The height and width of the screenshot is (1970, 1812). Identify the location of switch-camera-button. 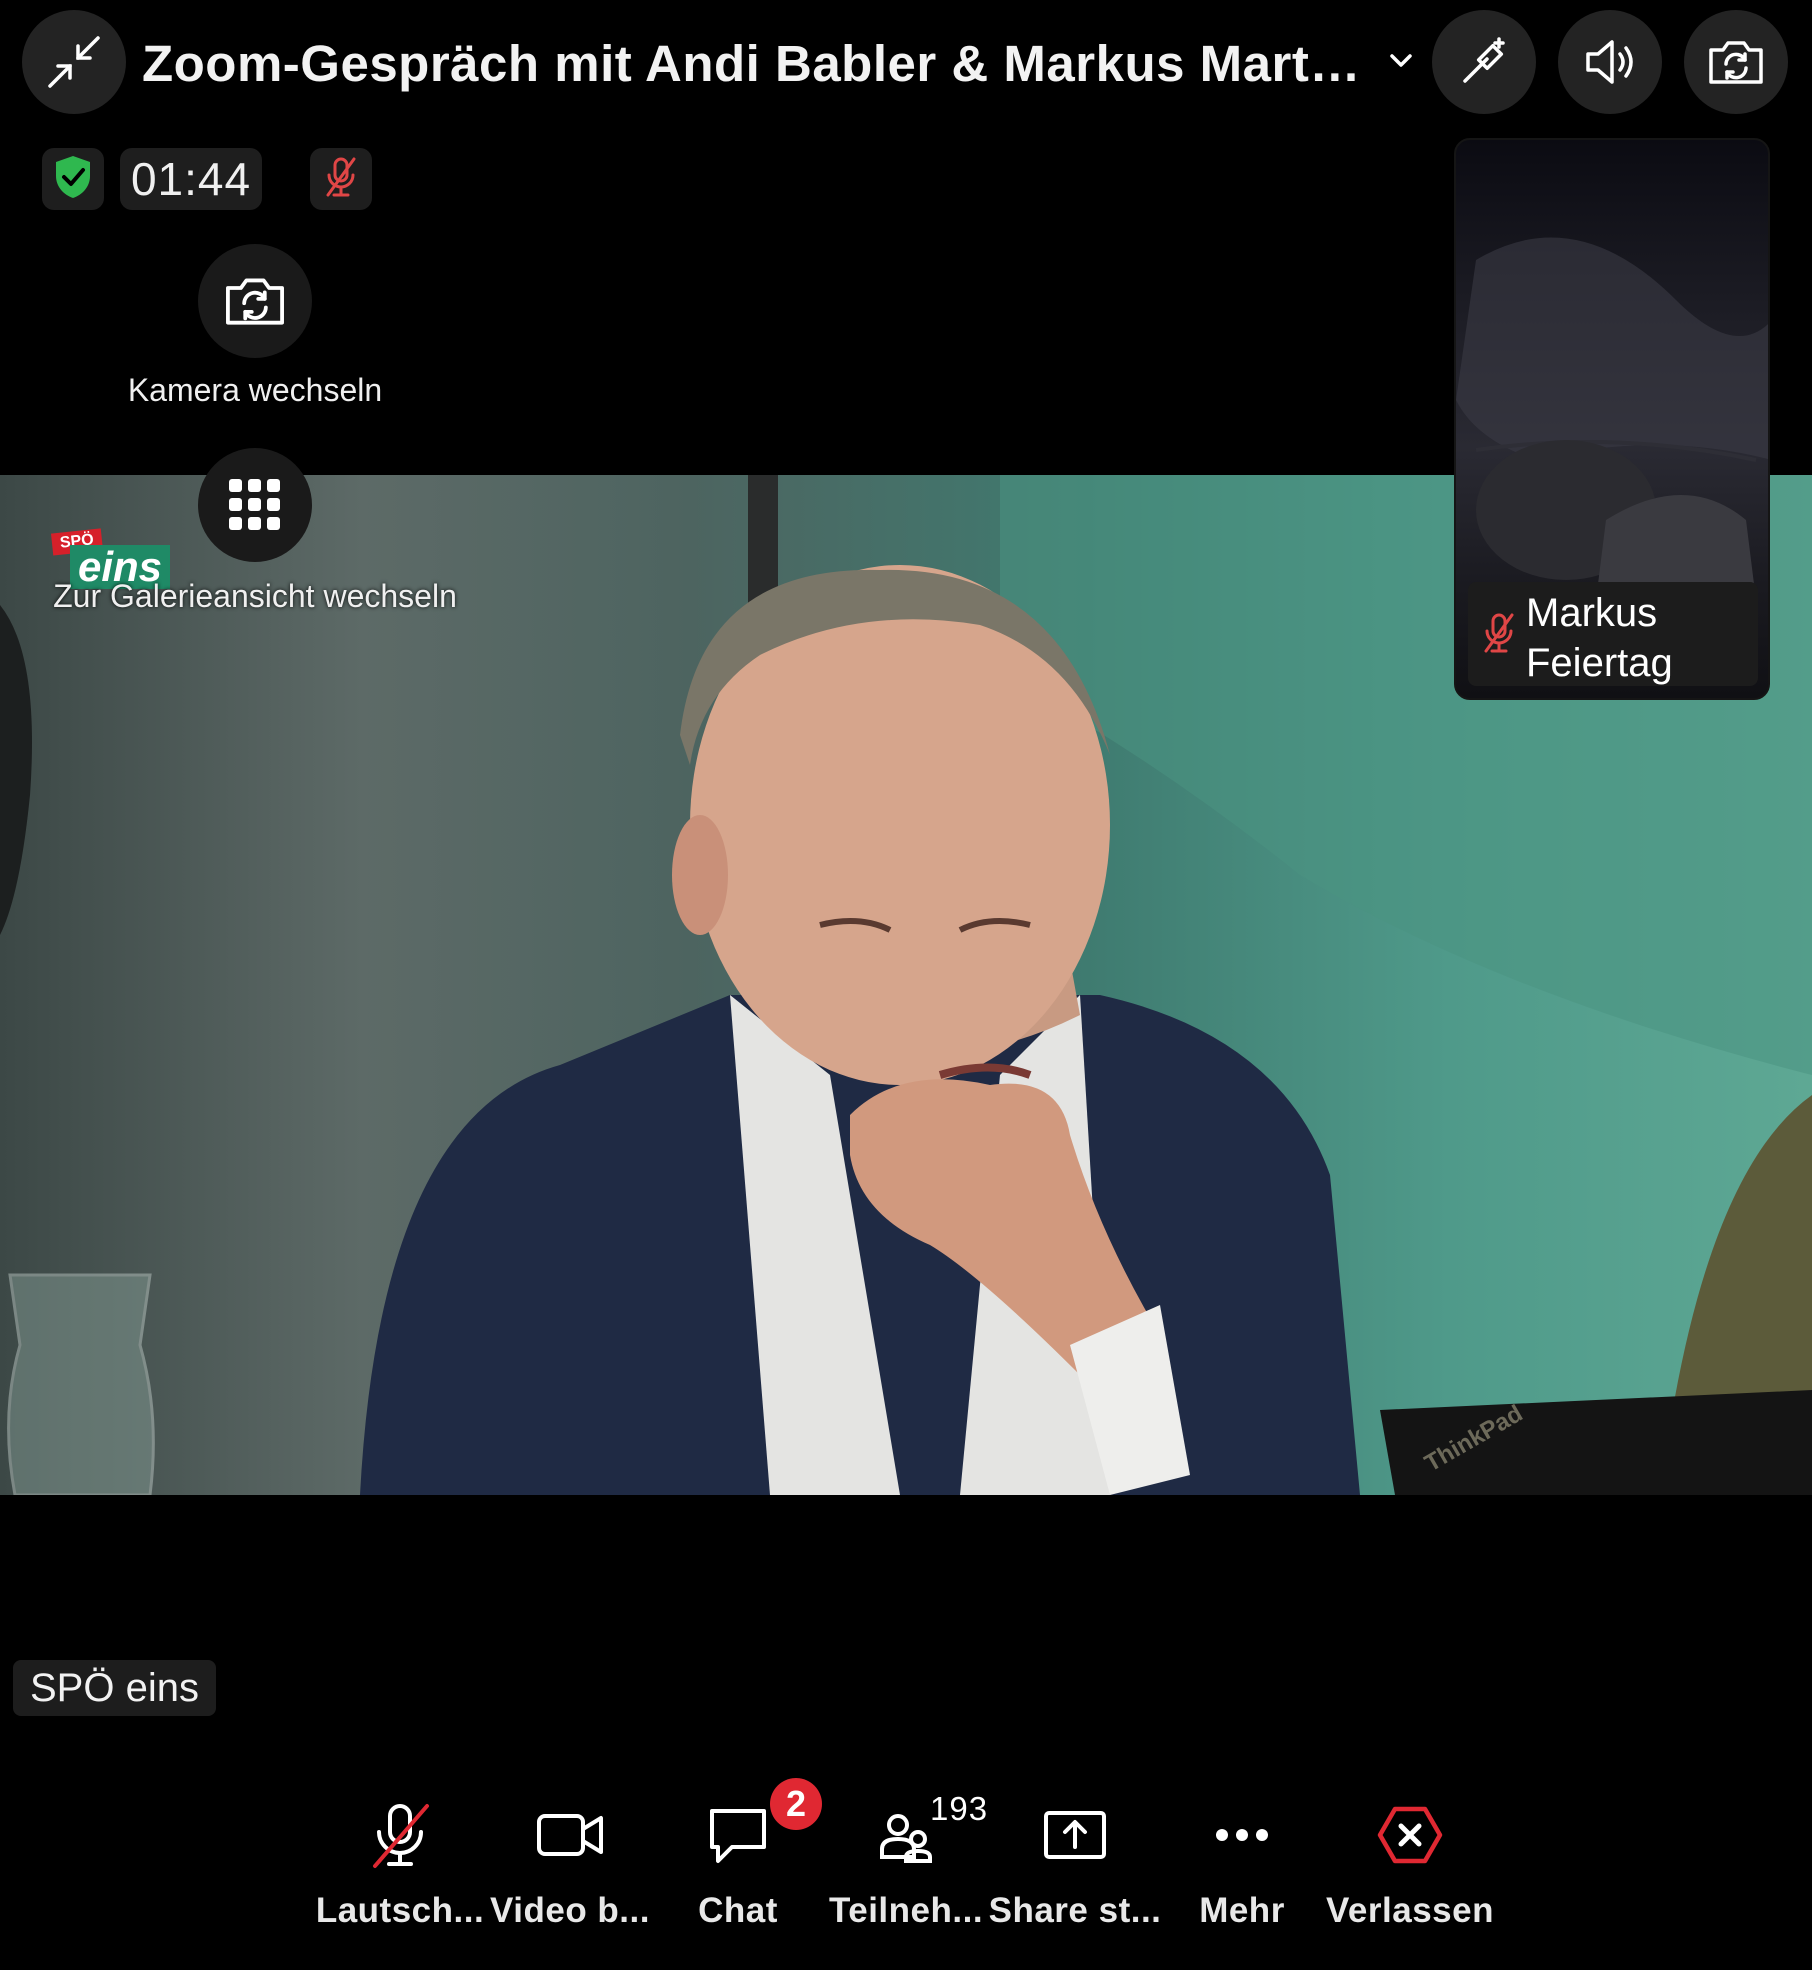
(1736, 62).